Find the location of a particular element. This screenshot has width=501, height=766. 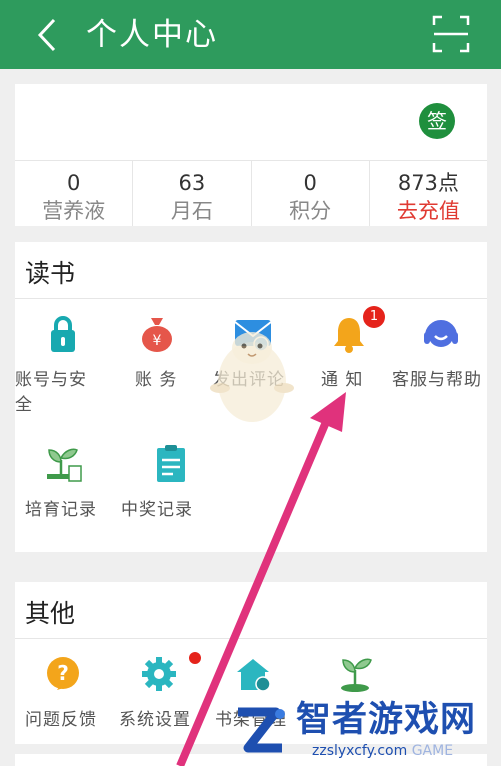

logo-z-icon is located at coordinates (261, 730).